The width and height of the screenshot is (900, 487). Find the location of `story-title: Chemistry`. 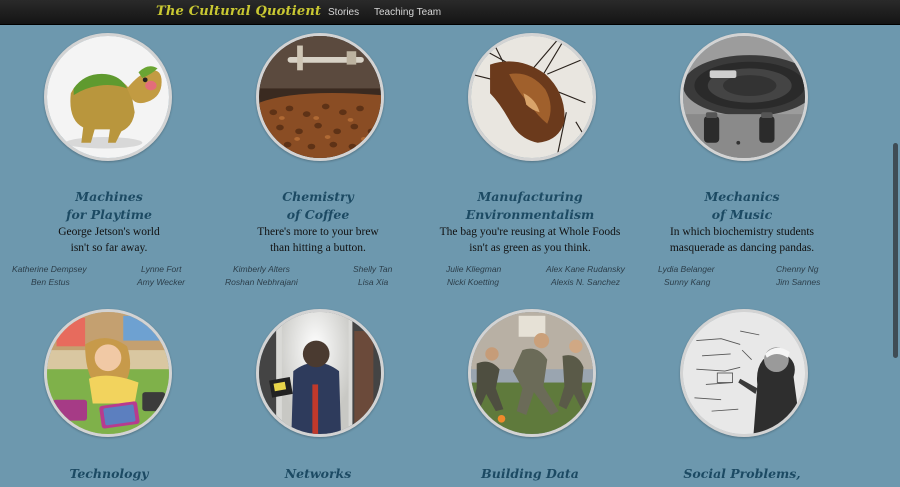

story-title: Chemistry is located at coordinates (318, 196).